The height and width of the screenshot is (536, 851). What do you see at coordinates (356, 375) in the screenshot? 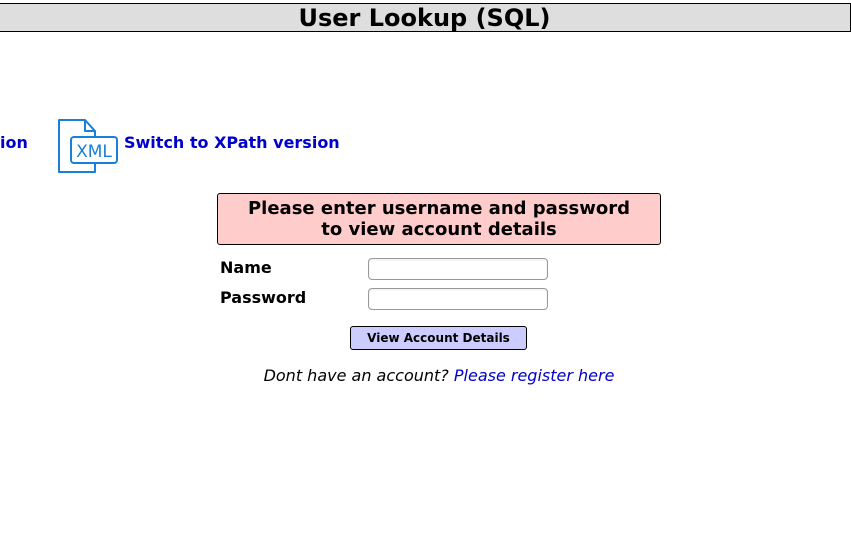
I see `register-prompt-text: Dont have an account?` at bounding box center [356, 375].